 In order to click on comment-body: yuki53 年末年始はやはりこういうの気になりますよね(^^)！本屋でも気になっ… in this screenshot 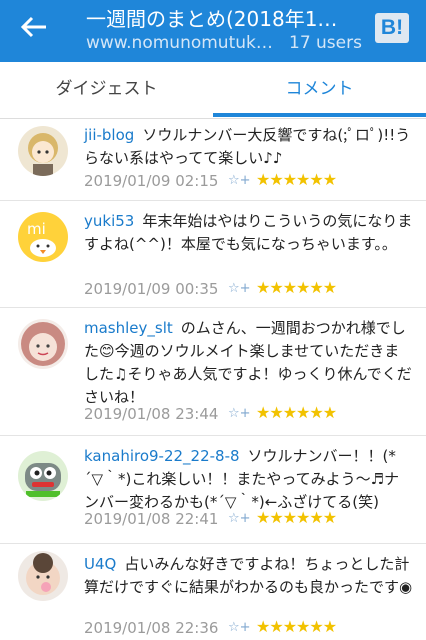, I will do `click(249, 233)`.